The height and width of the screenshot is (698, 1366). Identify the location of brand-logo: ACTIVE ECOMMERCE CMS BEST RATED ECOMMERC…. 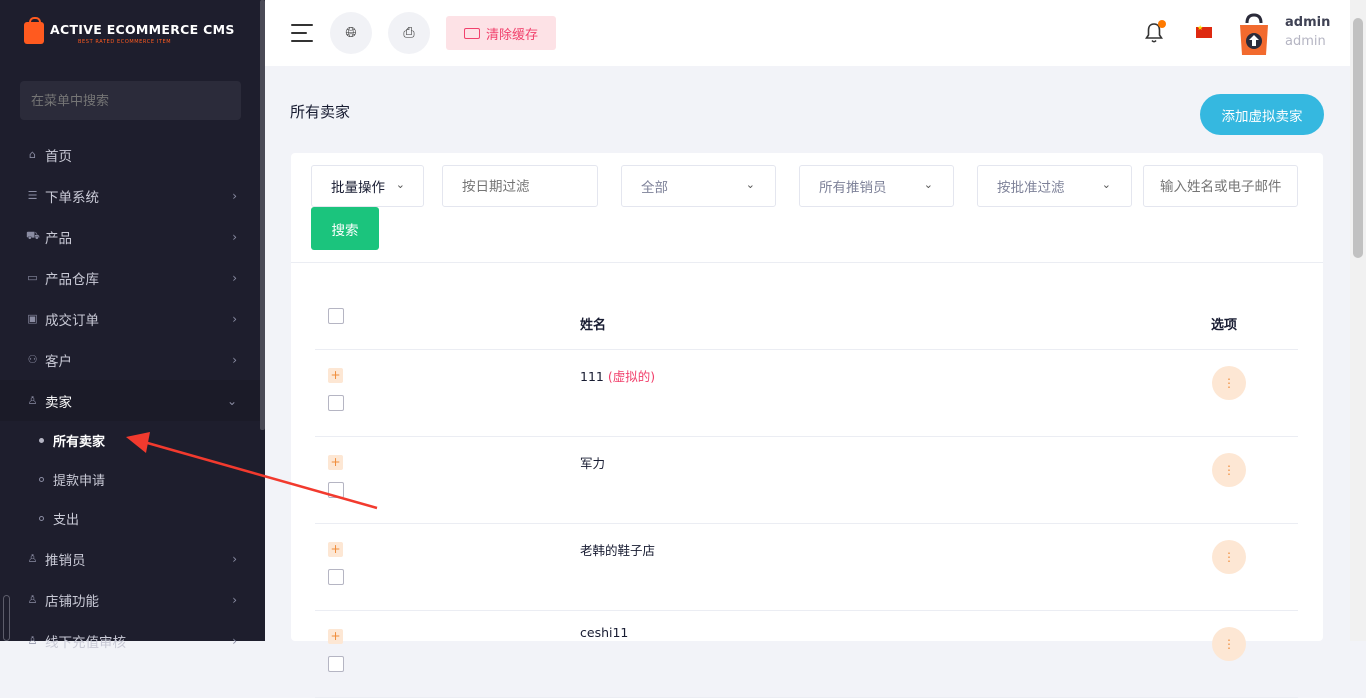
(132, 33).